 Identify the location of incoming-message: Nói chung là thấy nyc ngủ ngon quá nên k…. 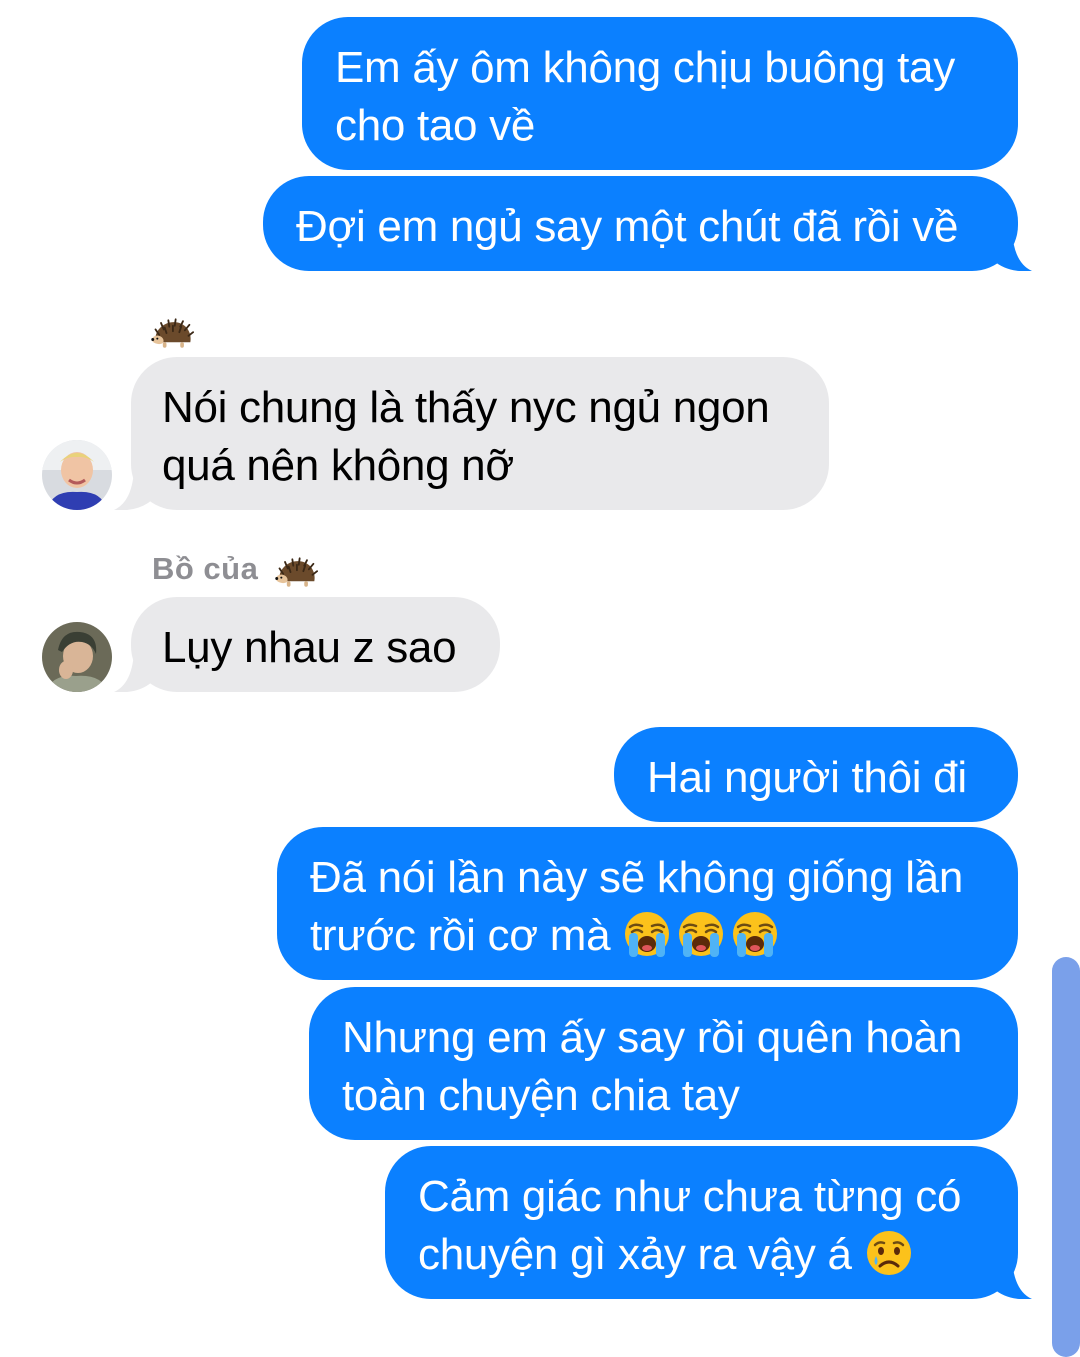
(480, 433).